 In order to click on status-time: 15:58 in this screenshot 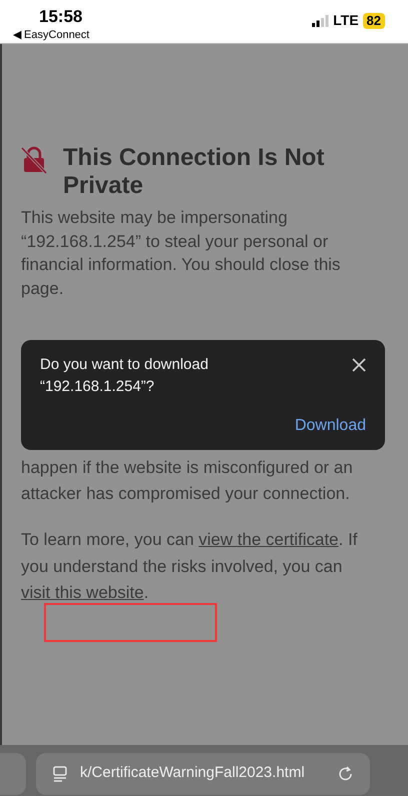, I will do `click(61, 17)`.